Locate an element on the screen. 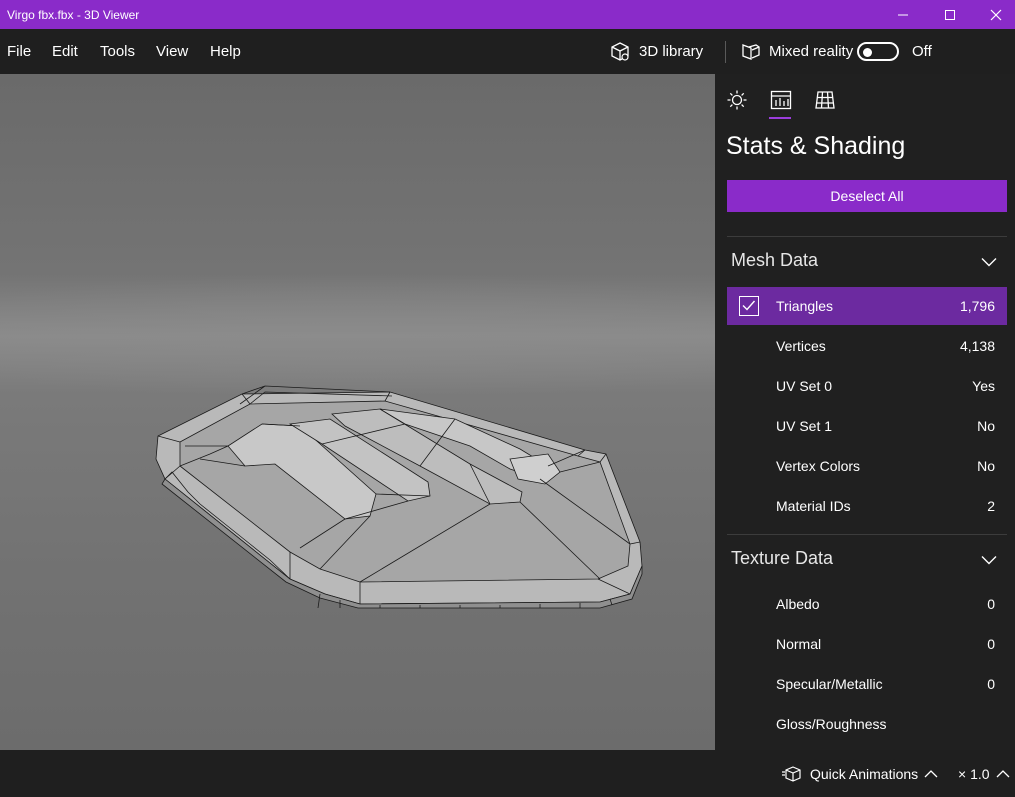  texture-row-albedo: Albedo 0 is located at coordinates (867, 604).